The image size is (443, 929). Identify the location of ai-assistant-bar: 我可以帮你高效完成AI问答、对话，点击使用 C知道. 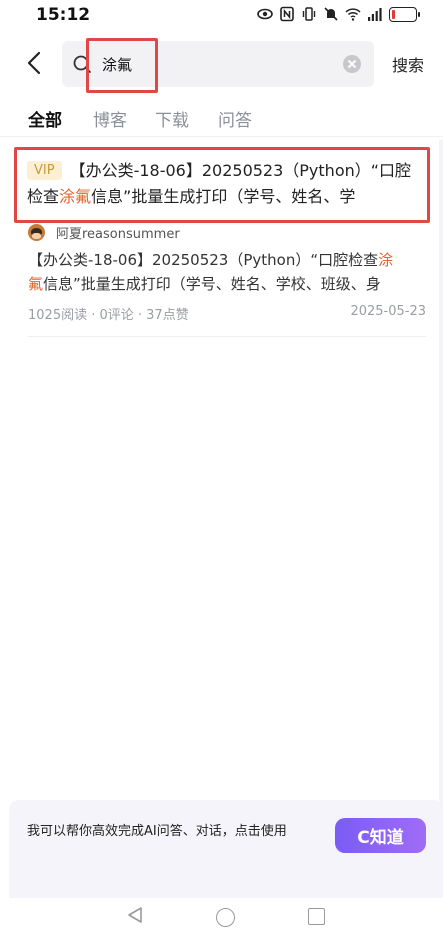
(226, 849).